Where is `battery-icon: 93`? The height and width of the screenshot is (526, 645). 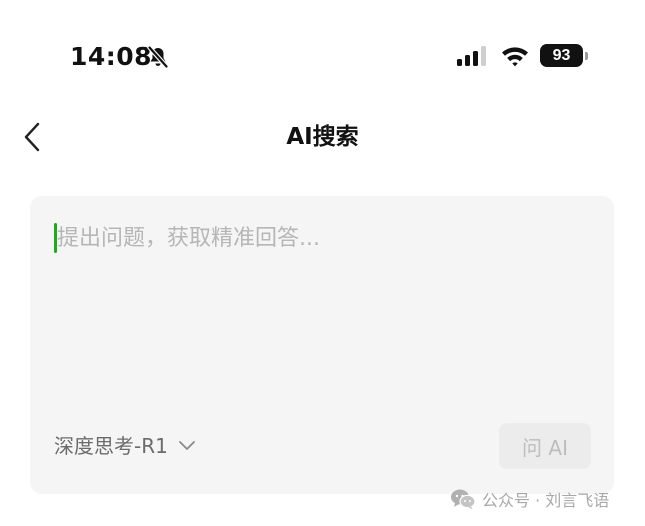 battery-icon: 93 is located at coordinates (565, 56).